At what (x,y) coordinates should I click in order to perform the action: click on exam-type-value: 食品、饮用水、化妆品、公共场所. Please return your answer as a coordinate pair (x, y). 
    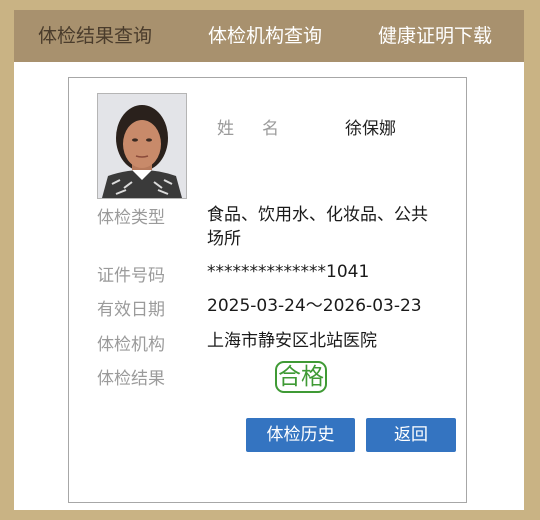
    Looking at the image, I should click on (317, 227).